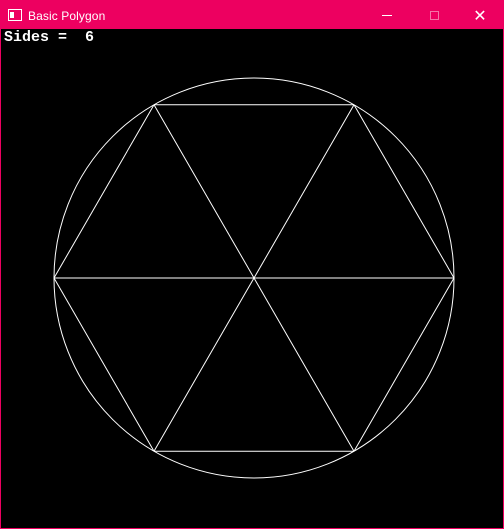  Describe the element at coordinates (252, 15) in the screenshot. I see `title-bar: Basic Polygon ✕` at that location.